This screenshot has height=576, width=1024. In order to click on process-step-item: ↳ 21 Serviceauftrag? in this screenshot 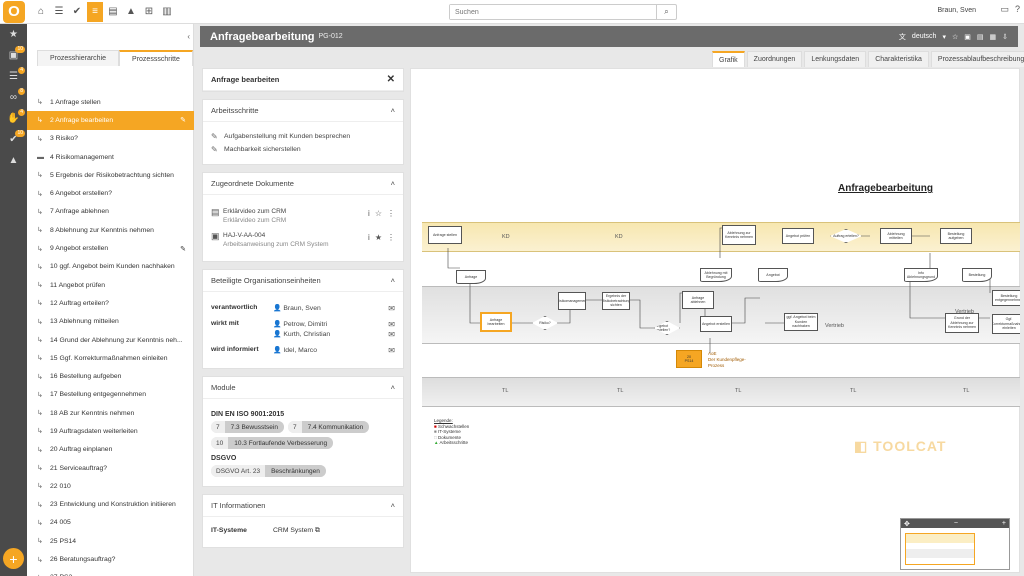, I will do `click(110, 468)`.